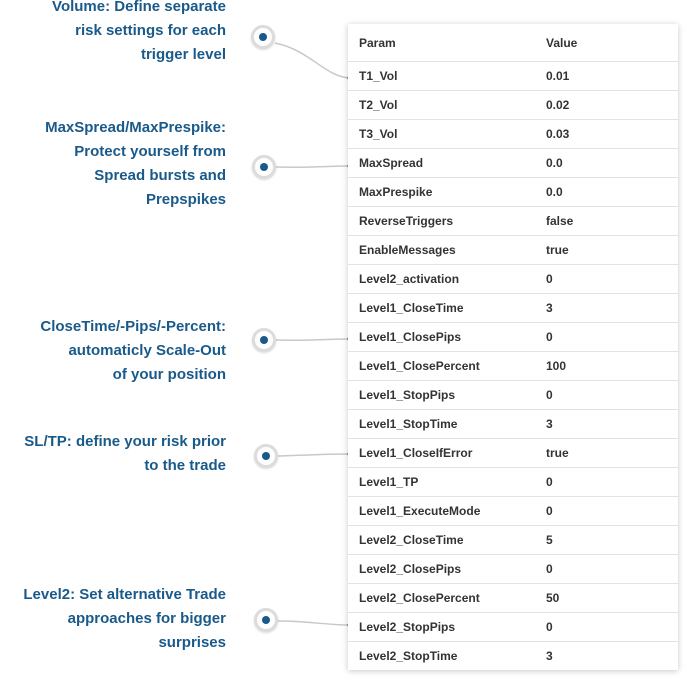 Image resolution: width=688 pixels, height=683 pixels. I want to click on connector-volume, so click(312, 60).